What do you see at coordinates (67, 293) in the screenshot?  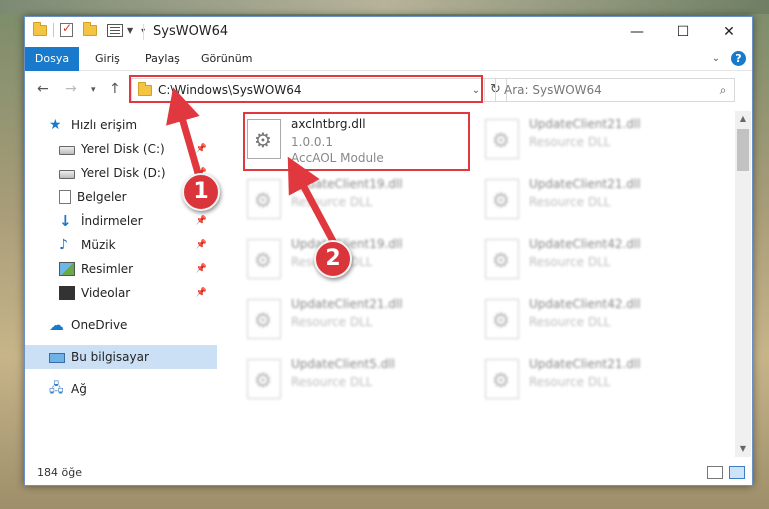 I see `videos-icon` at bounding box center [67, 293].